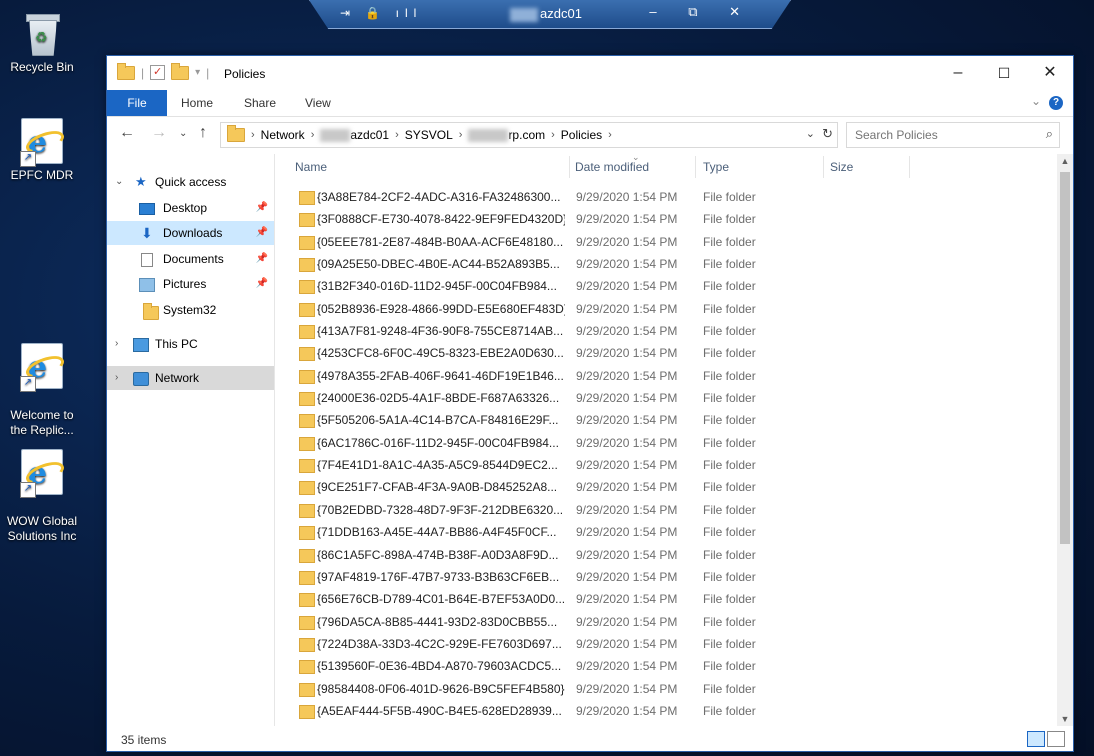  Describe the element at coordinates (119, 182) in the screenshot. I see `chevron-down-icon: ⌄` at that location.